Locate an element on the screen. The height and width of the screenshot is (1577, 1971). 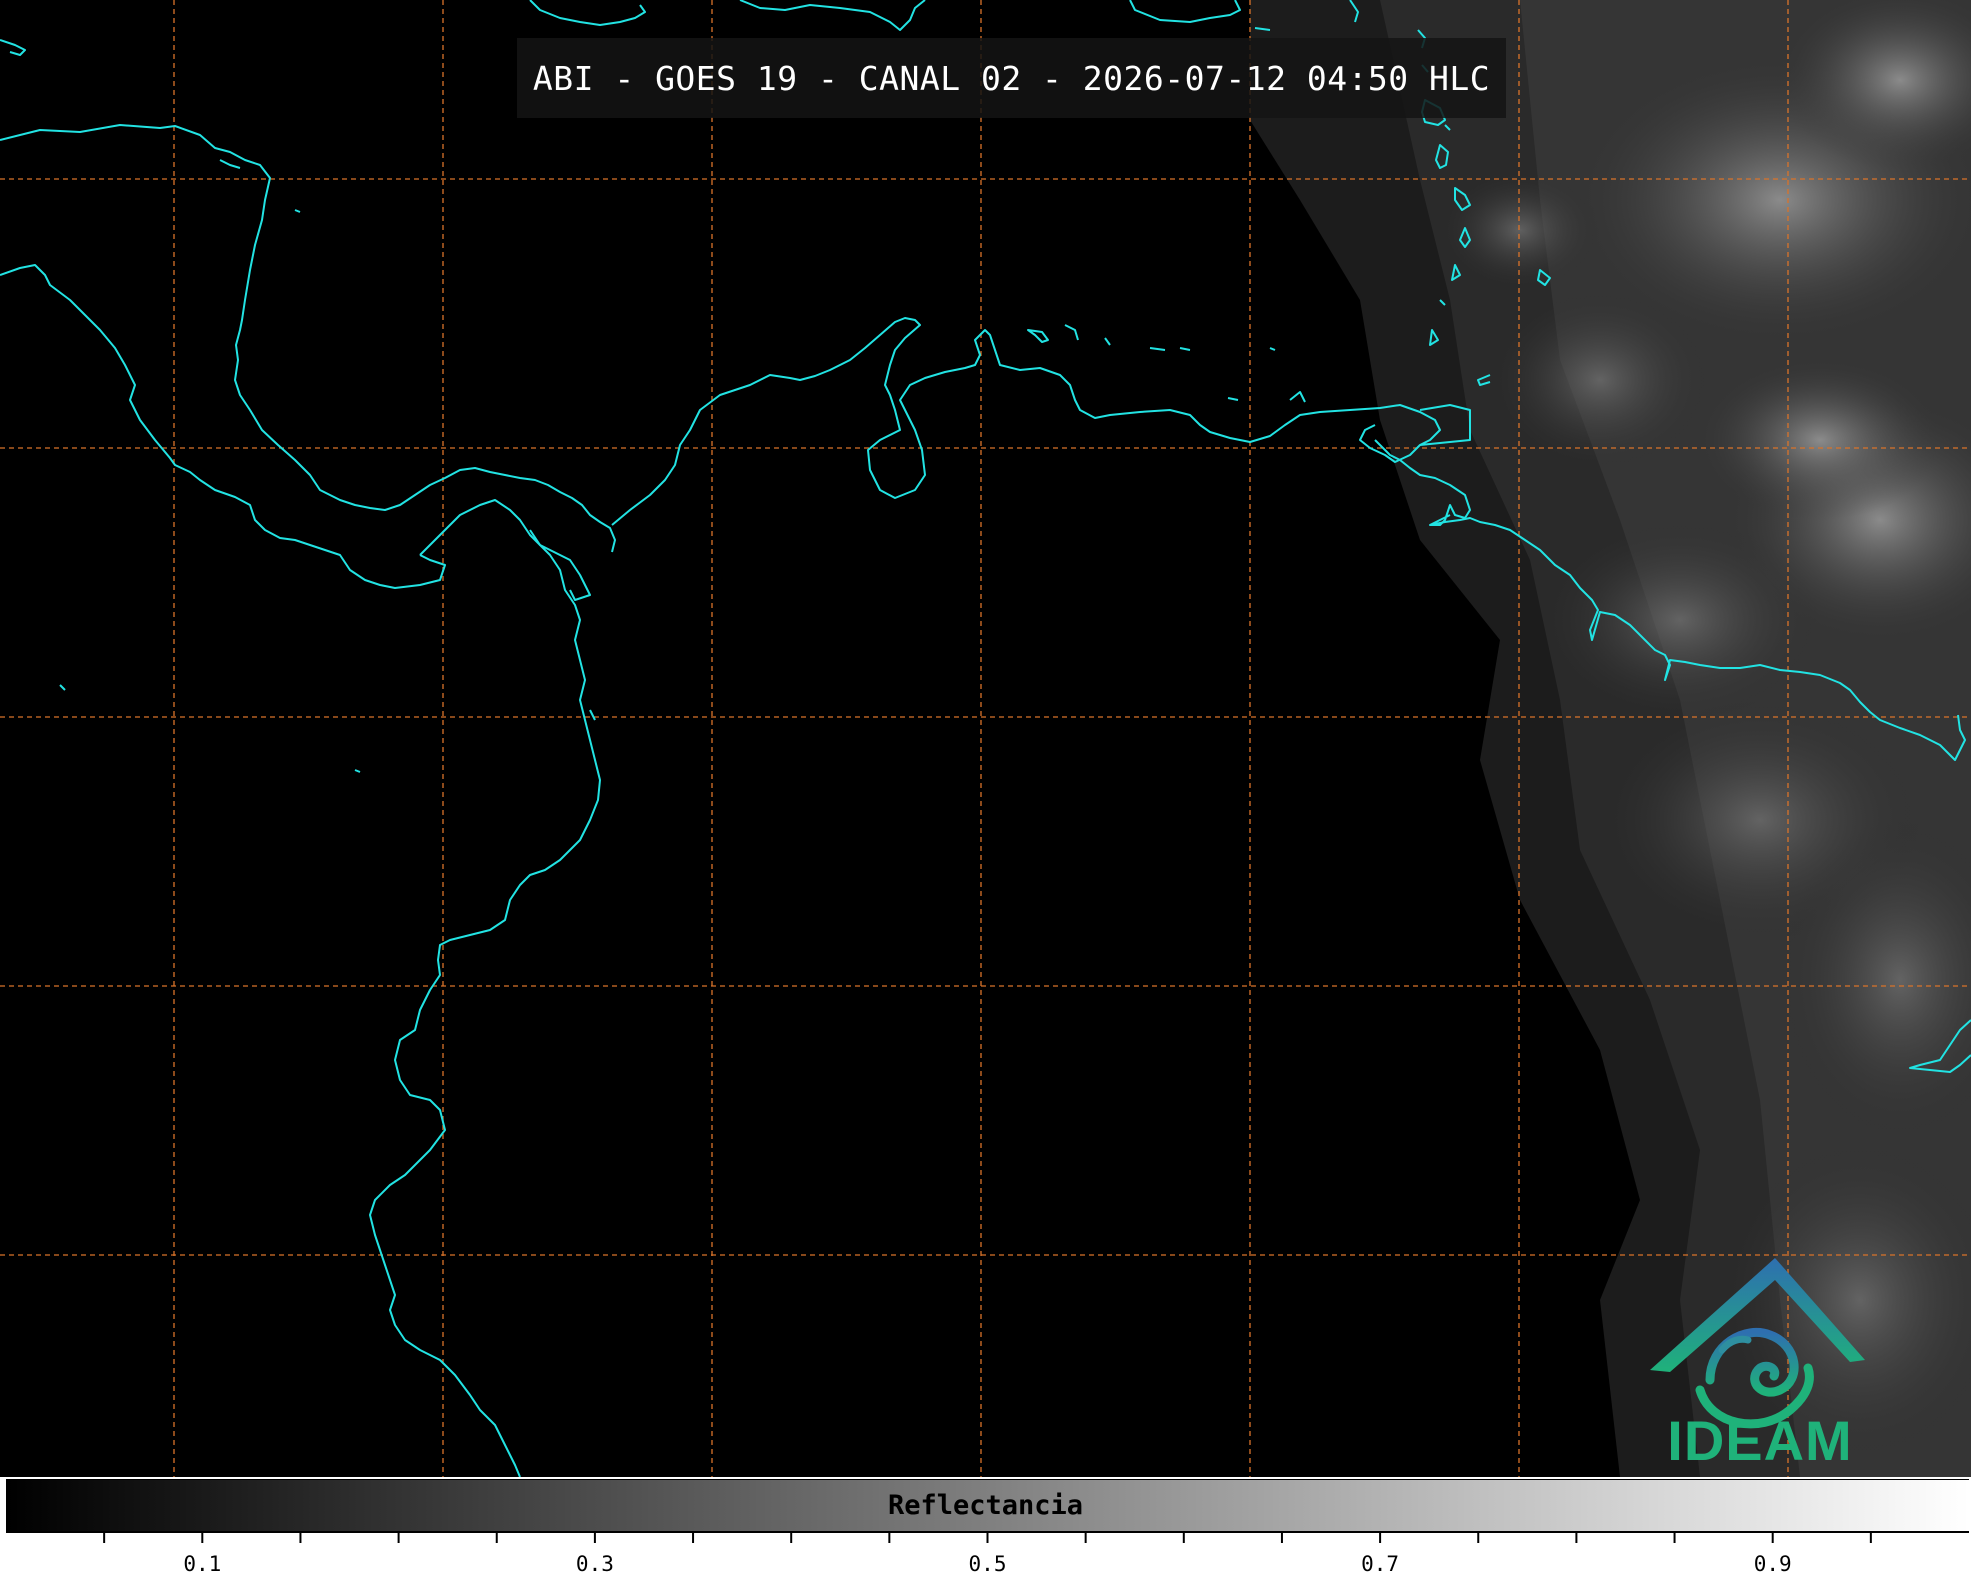
colorbar-tick-label: 0.7 is located at coordinates (1380, 1564).